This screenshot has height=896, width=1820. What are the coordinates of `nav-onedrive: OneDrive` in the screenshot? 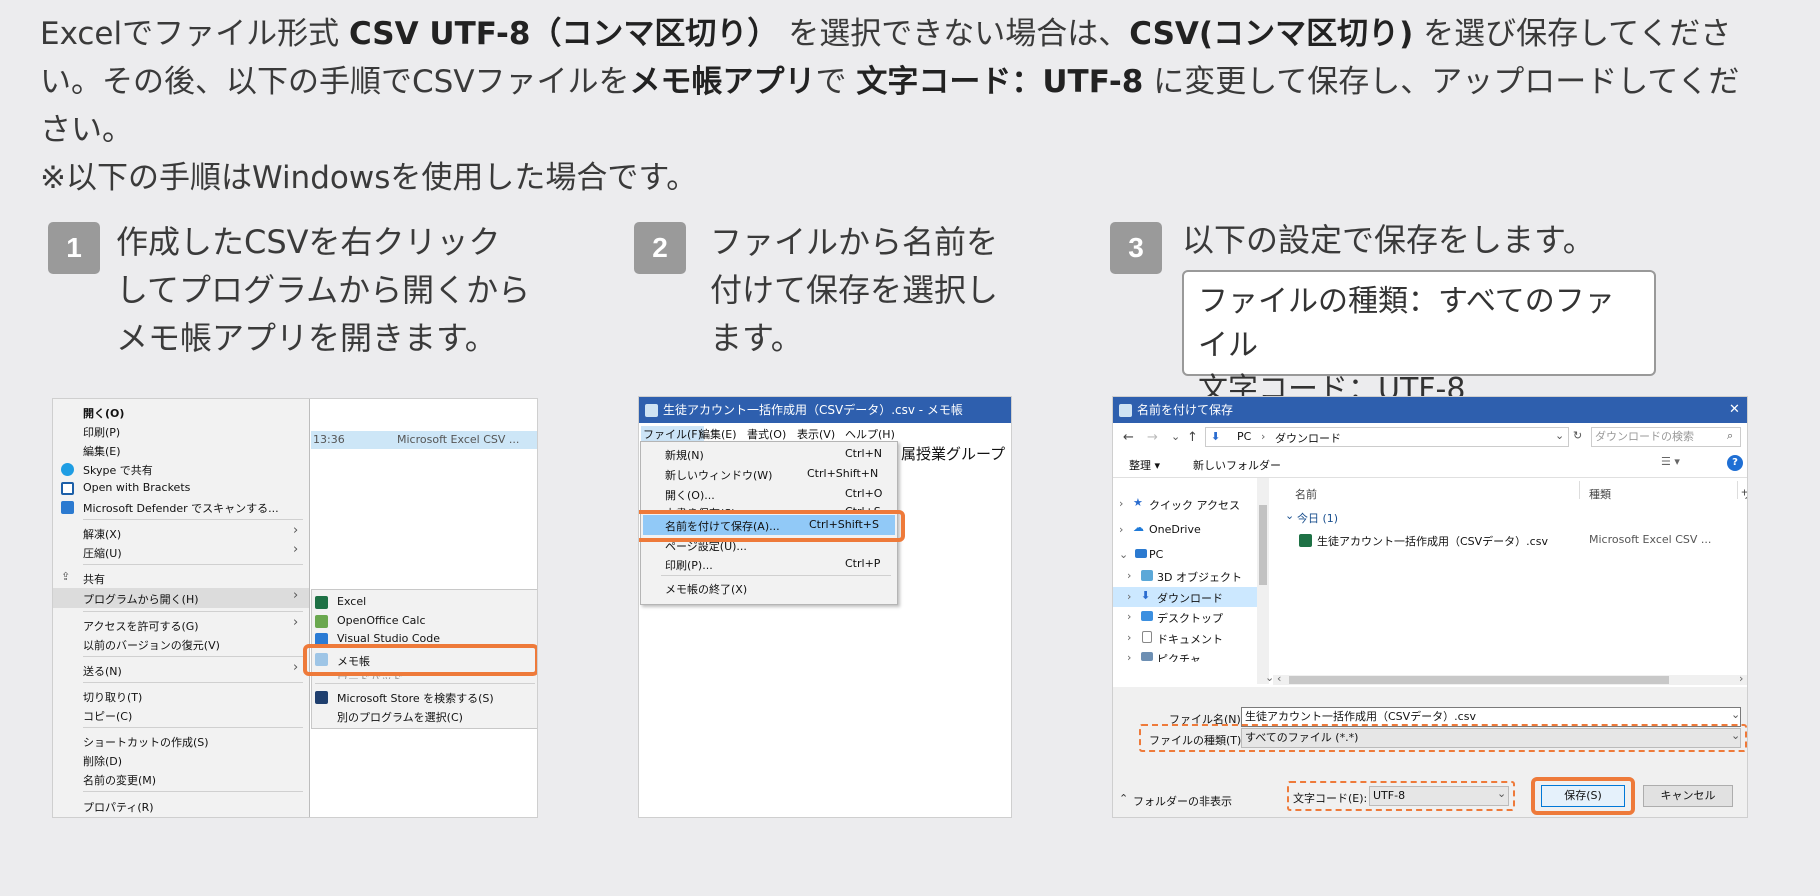 It's located at (1175, 529).